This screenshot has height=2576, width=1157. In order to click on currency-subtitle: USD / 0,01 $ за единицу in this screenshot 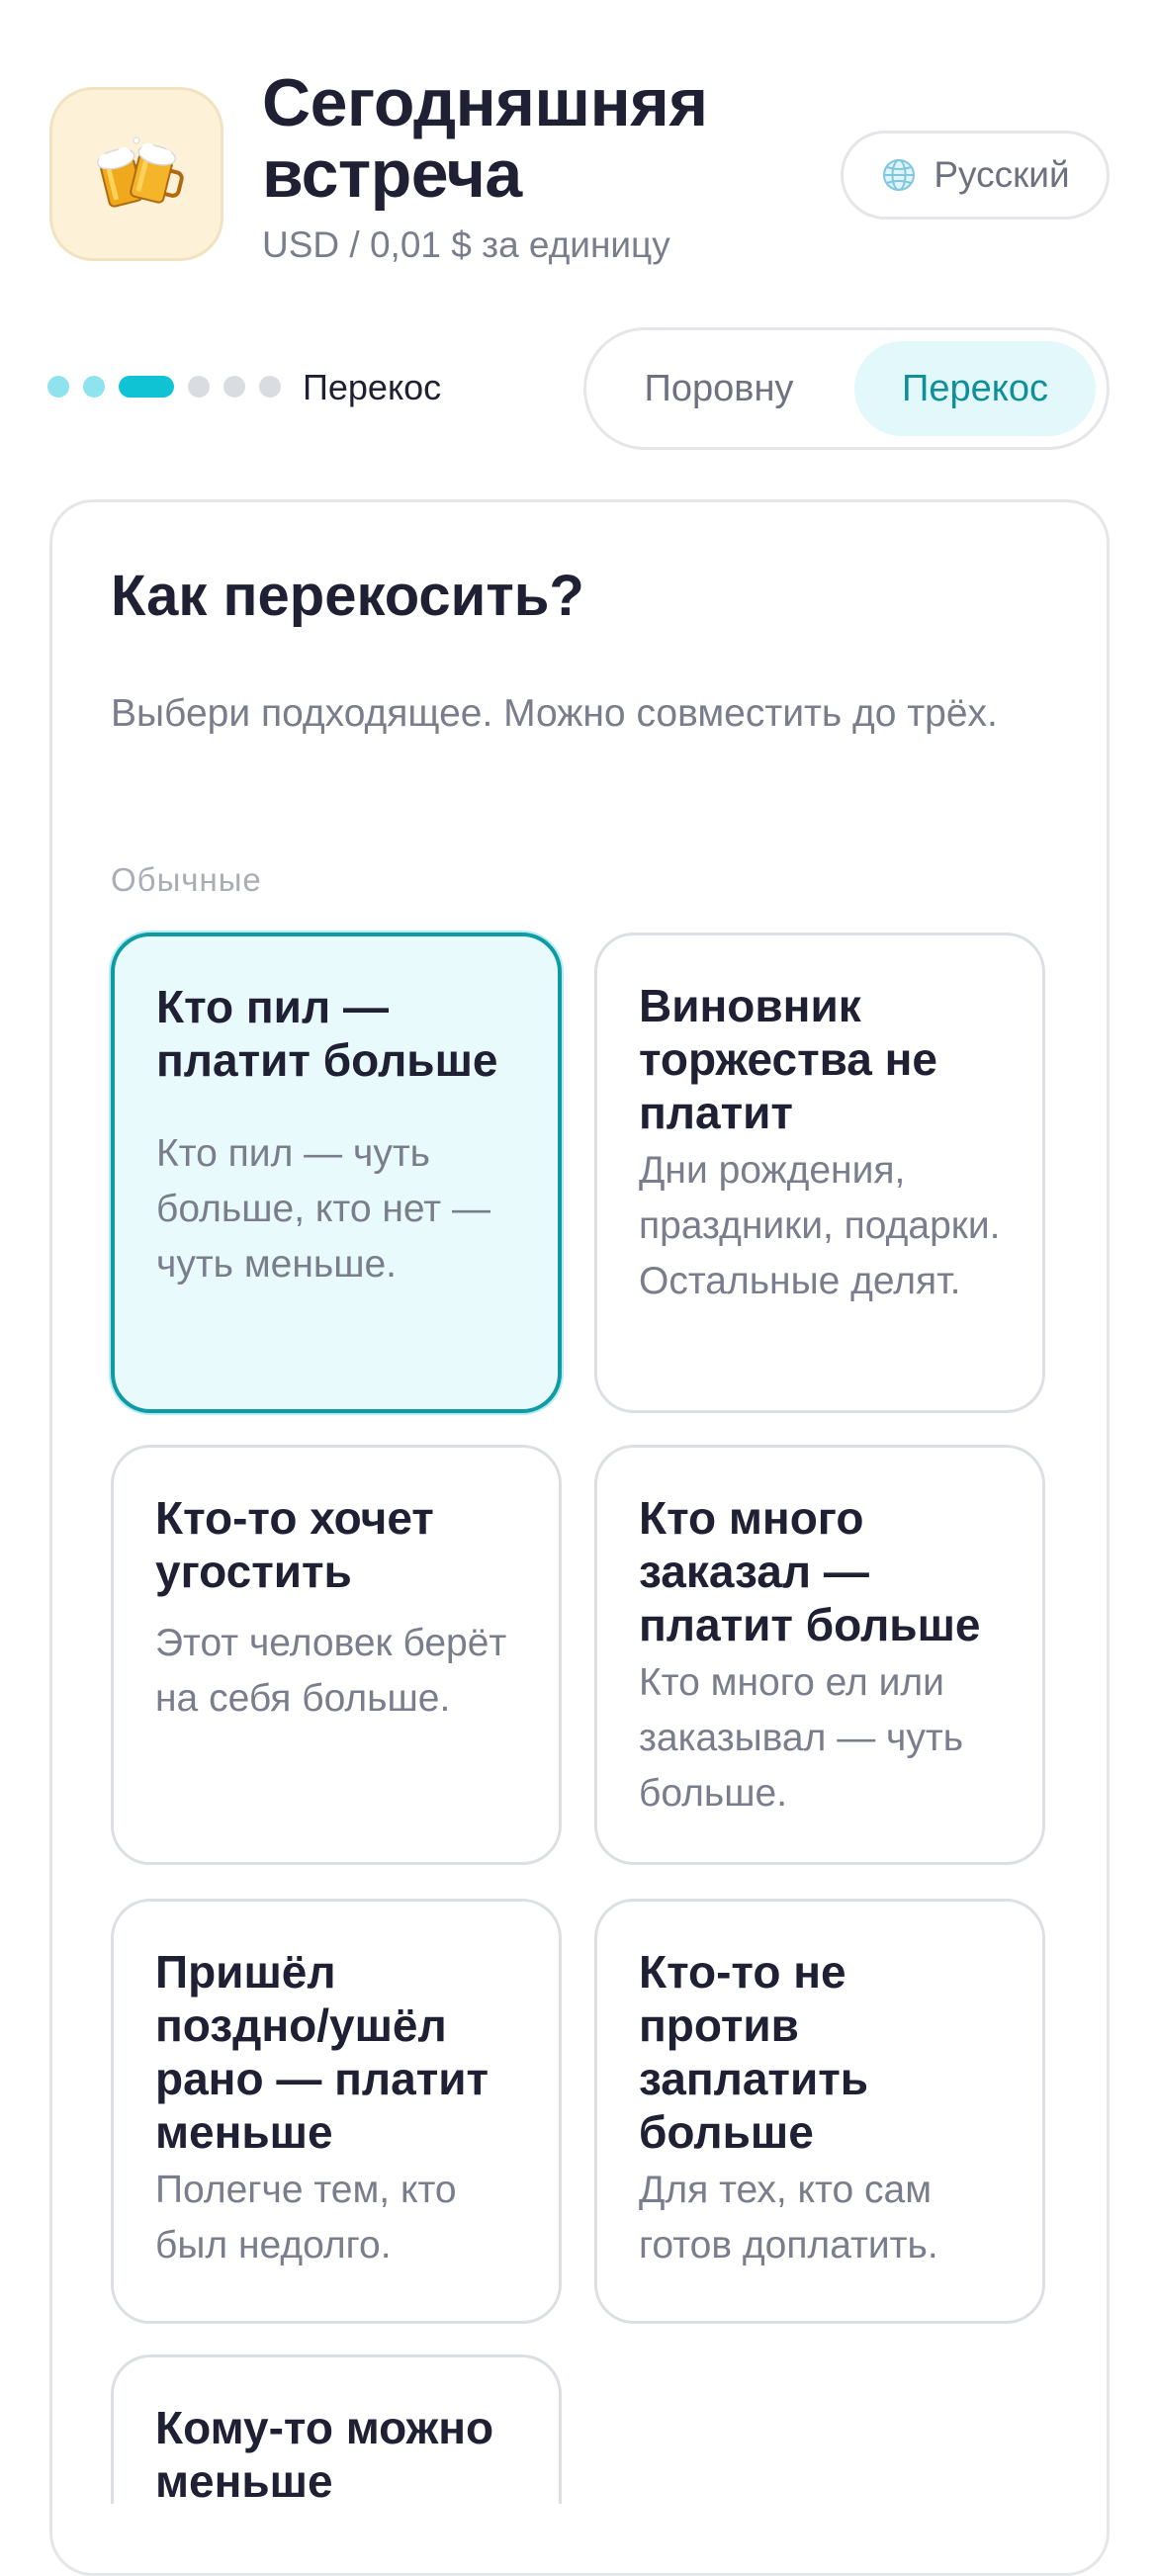, I will do `click(466, 244)`.